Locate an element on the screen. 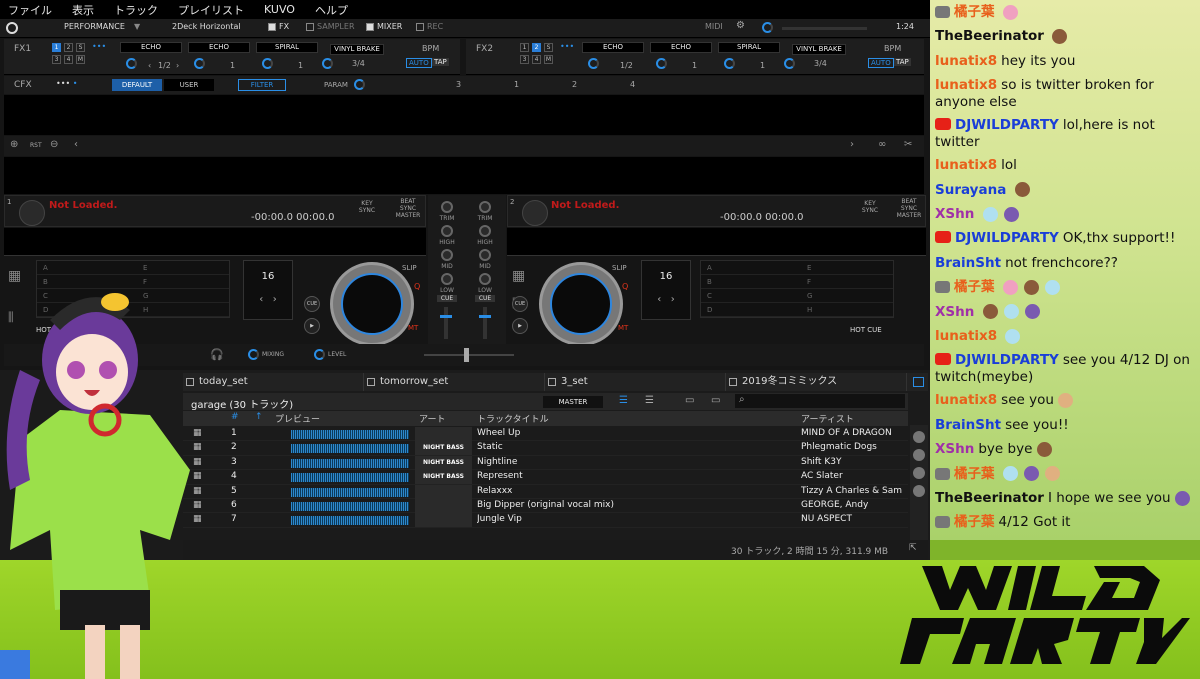 This screenshot has width=1200, height=679. master-volume-knob is located at coordinates (767, 27).